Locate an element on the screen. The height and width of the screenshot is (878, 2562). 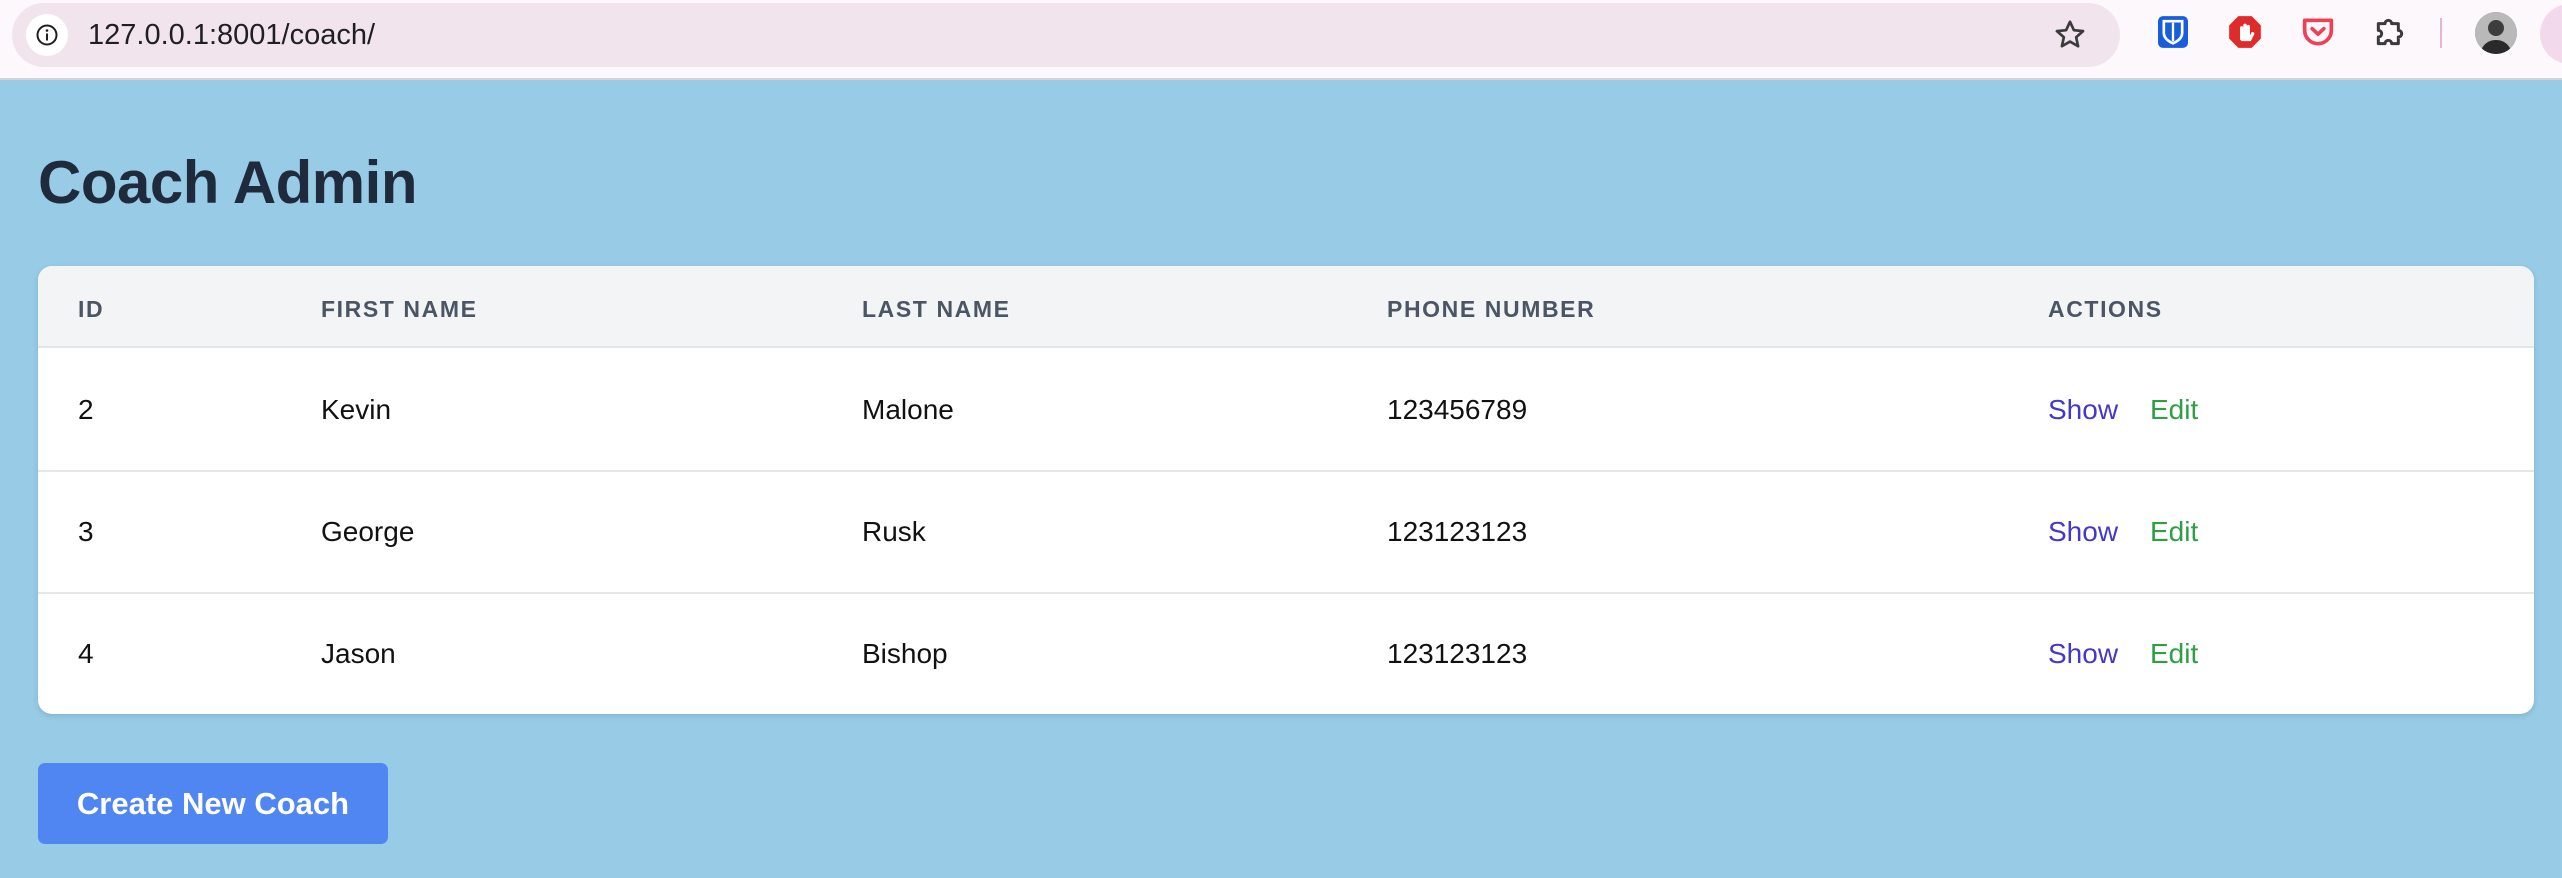
cell-last-name: Rusk is located at coordinates (894, 531).